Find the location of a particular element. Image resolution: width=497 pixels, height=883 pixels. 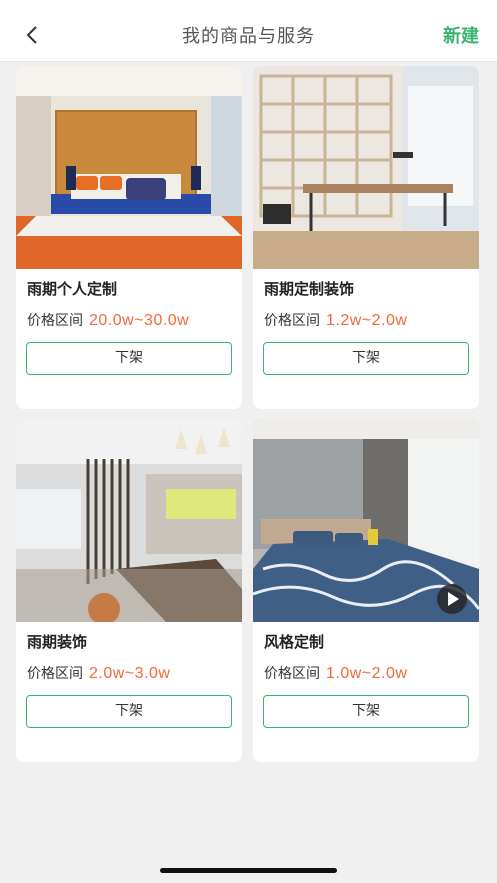

price-value: 20.0w~30.0w is located at coordinates (139, 320).